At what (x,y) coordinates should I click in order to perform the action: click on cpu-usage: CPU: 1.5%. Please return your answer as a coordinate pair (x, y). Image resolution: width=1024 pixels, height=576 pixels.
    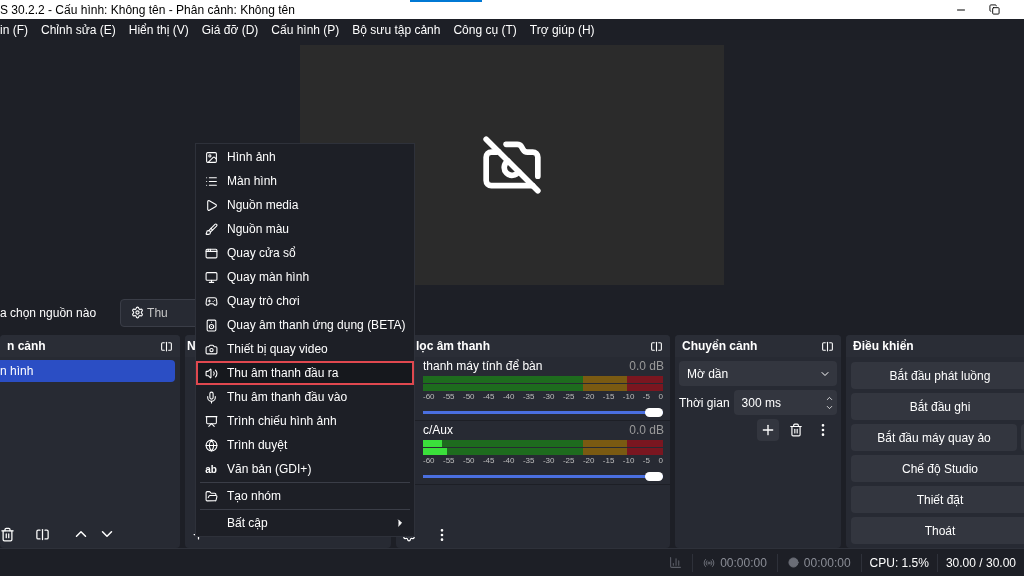
    Looking at the image, I should click on (898, 562).